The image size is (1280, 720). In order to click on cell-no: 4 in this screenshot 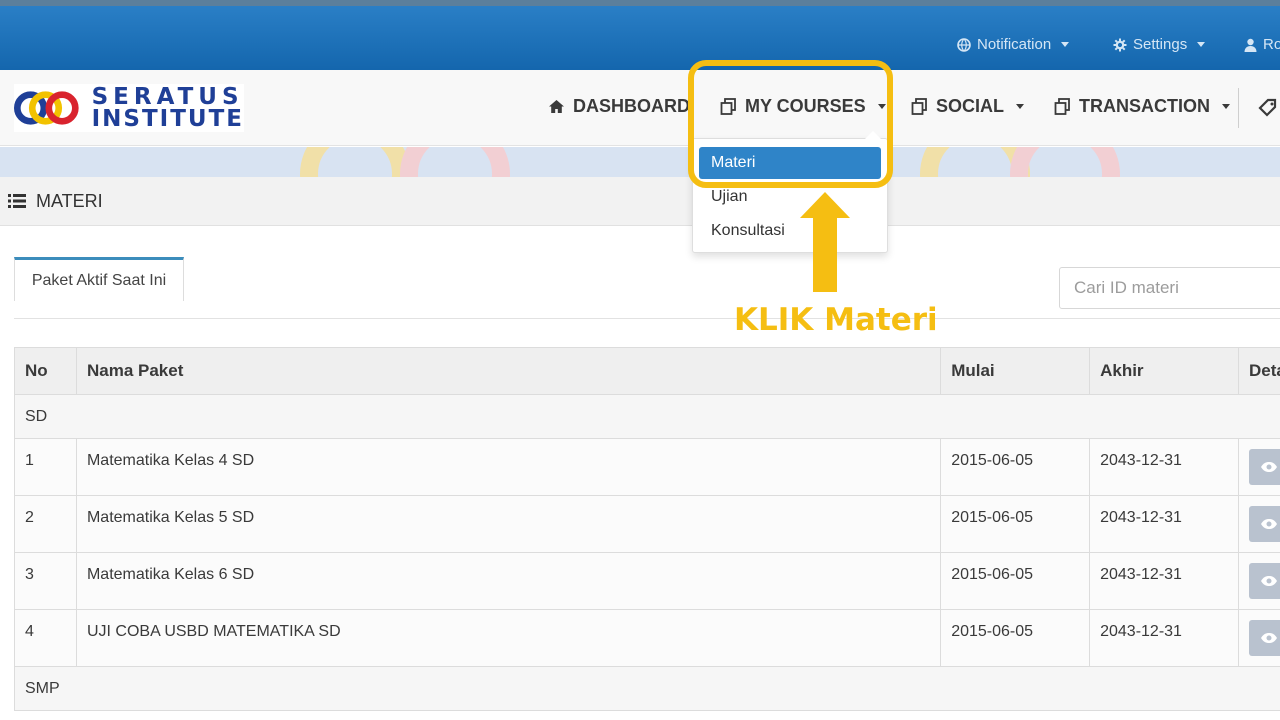, I will do `click(45, 638)`.